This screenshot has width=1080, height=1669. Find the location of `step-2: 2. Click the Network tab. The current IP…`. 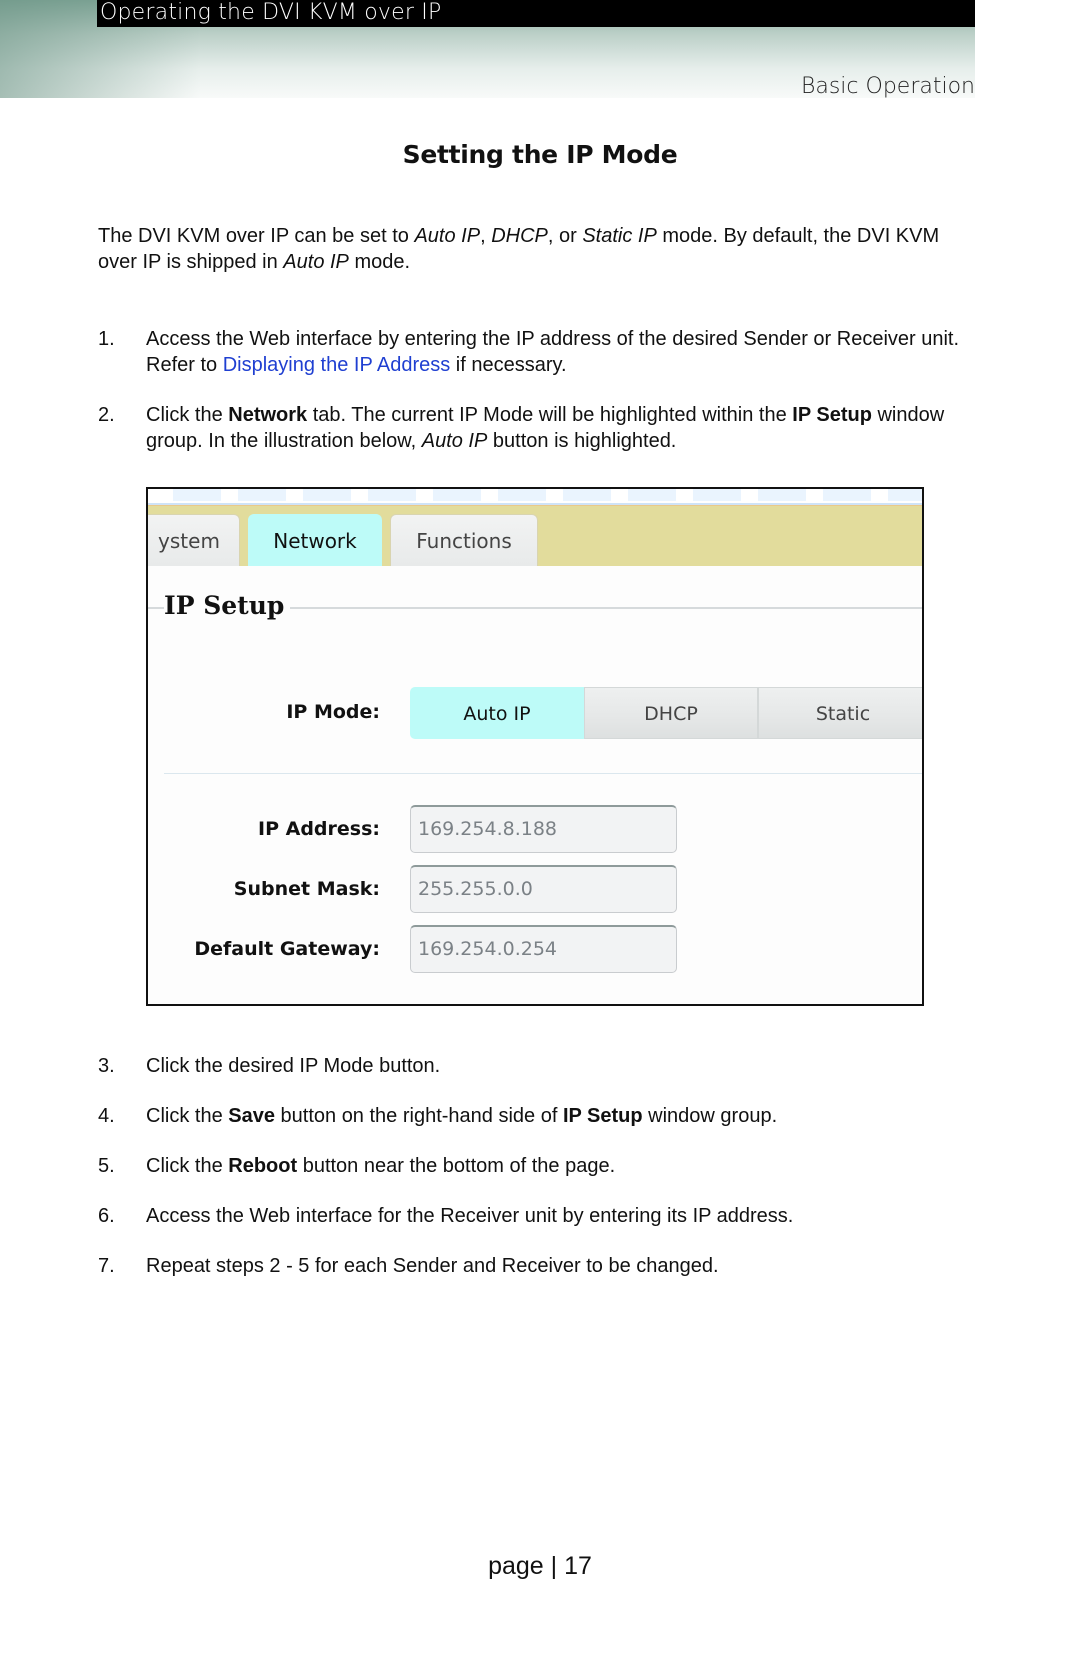

step-2: 2. Click the Network tab. The current IP… is located at coordinates (538, 428).